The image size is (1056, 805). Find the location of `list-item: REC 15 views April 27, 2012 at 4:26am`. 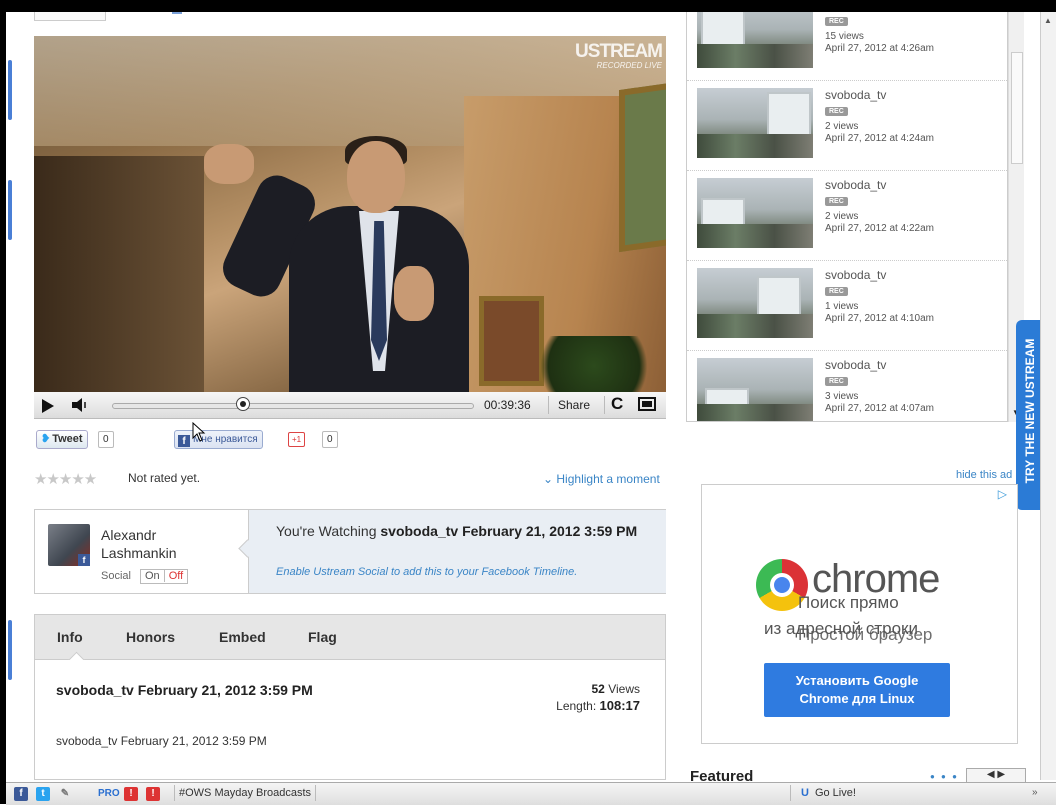

list-item: REC 15 views April 27, 2012 at 4:26am is located at coordinates (847, 46).